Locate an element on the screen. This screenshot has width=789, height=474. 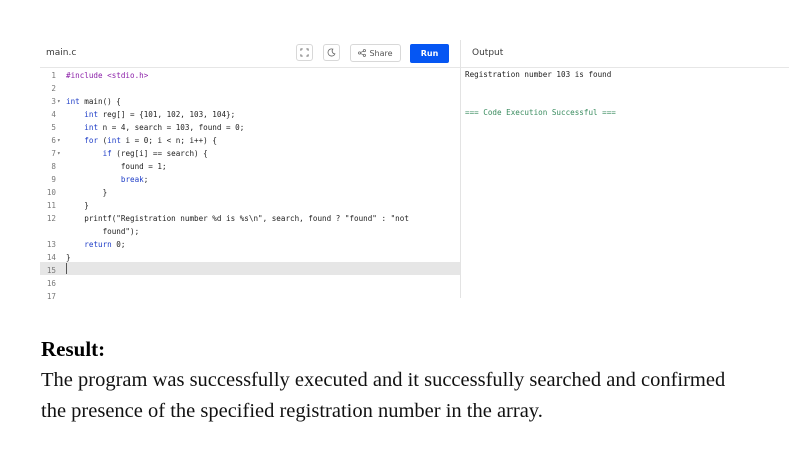
code-line: 1 #include <stdio.h> is located at coordinates (250, 75).